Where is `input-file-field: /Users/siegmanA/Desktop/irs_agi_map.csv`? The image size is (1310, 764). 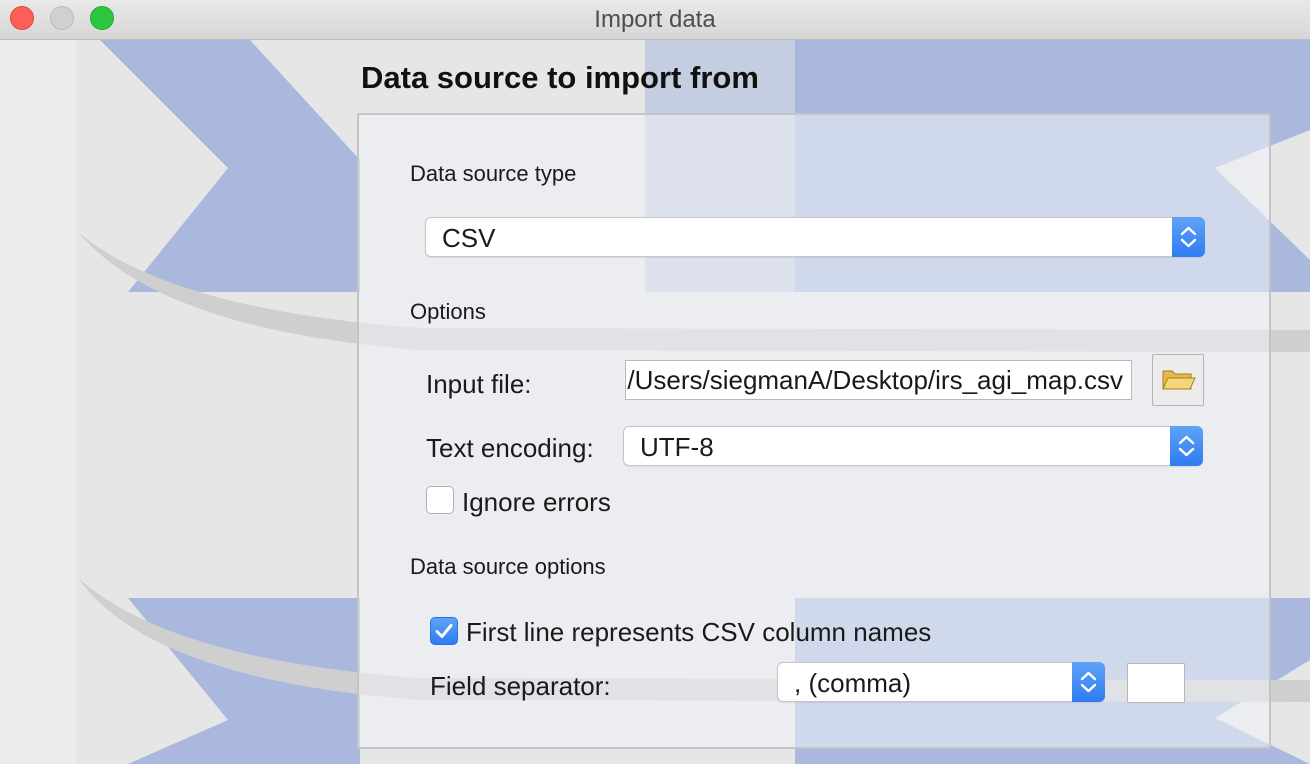
input-file-field: /Users/siegmanA/Desktop/irs_agi_map.csv is located at coordinates (878, 380).